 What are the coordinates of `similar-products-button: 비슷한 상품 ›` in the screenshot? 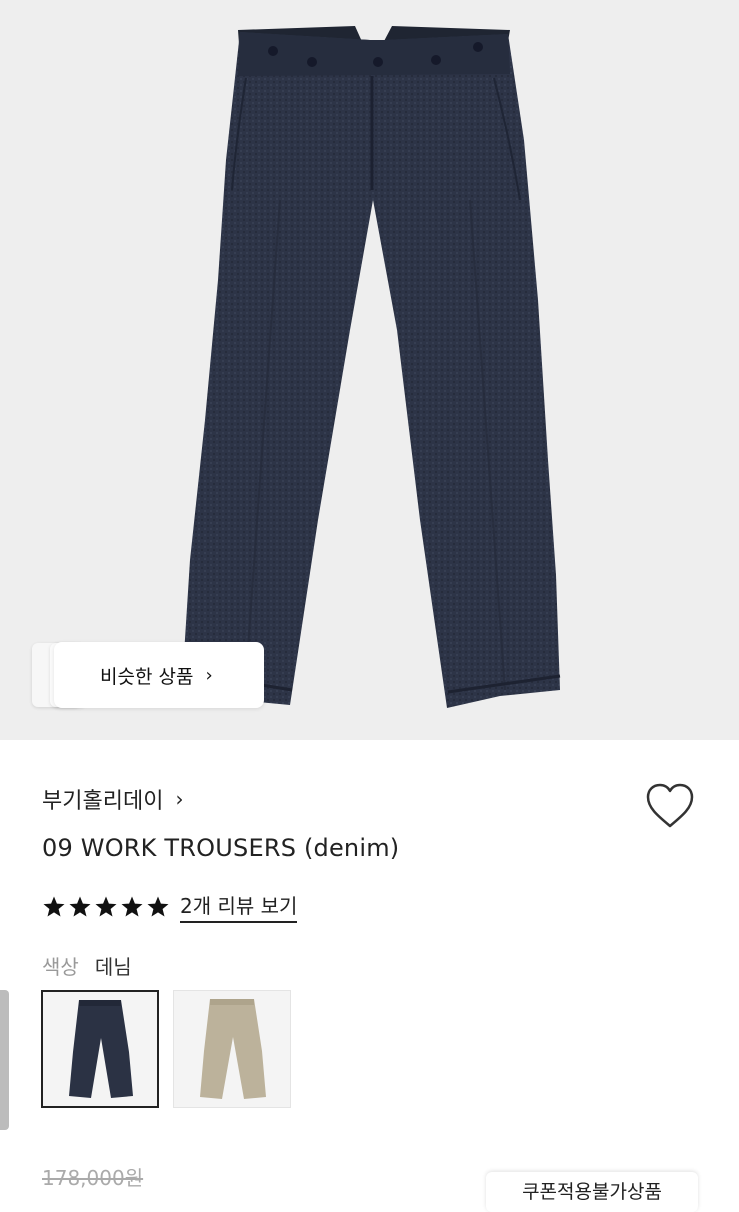 It's located at (159, 675).